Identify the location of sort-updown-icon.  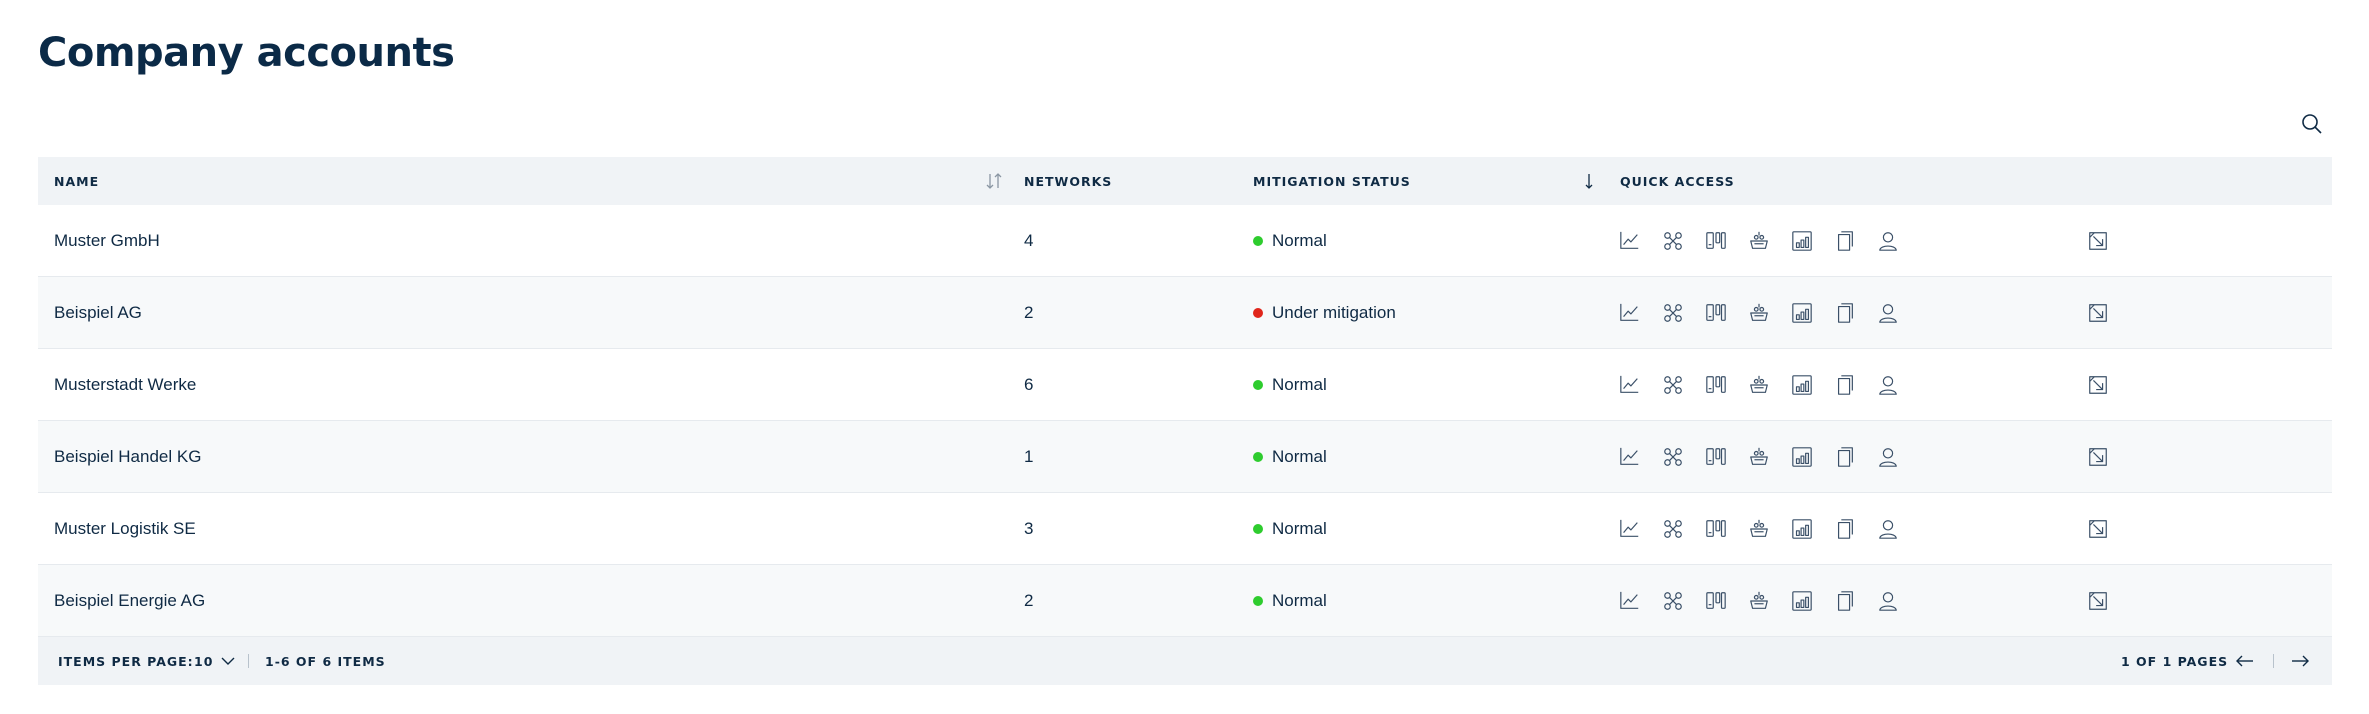
(994, 181).